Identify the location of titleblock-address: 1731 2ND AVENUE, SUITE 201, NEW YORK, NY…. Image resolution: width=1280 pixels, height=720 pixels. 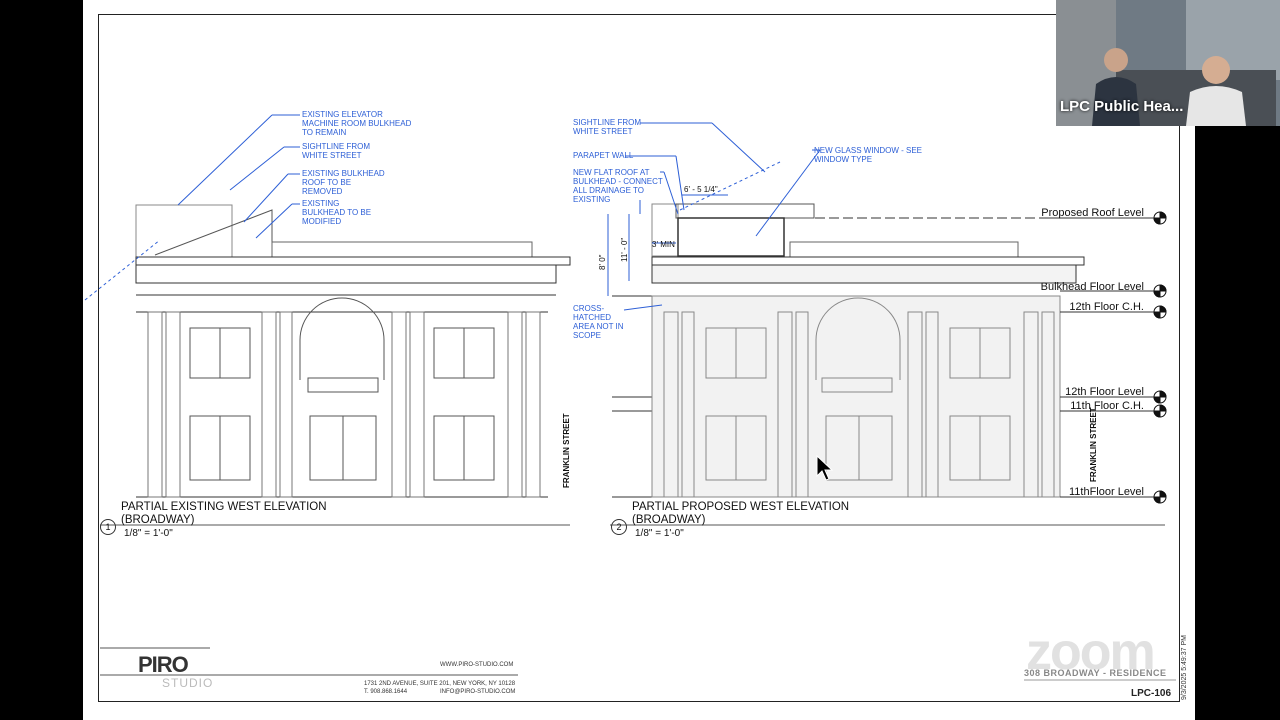
(440, 684).